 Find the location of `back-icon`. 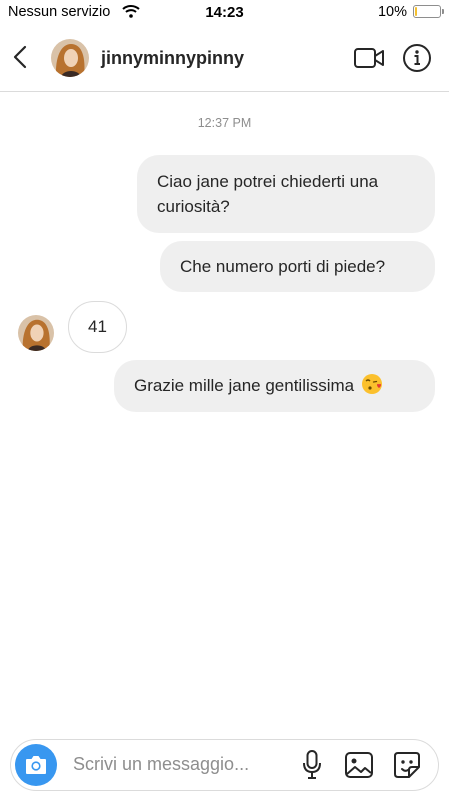

back-icon is located at coordinates (21, 57).